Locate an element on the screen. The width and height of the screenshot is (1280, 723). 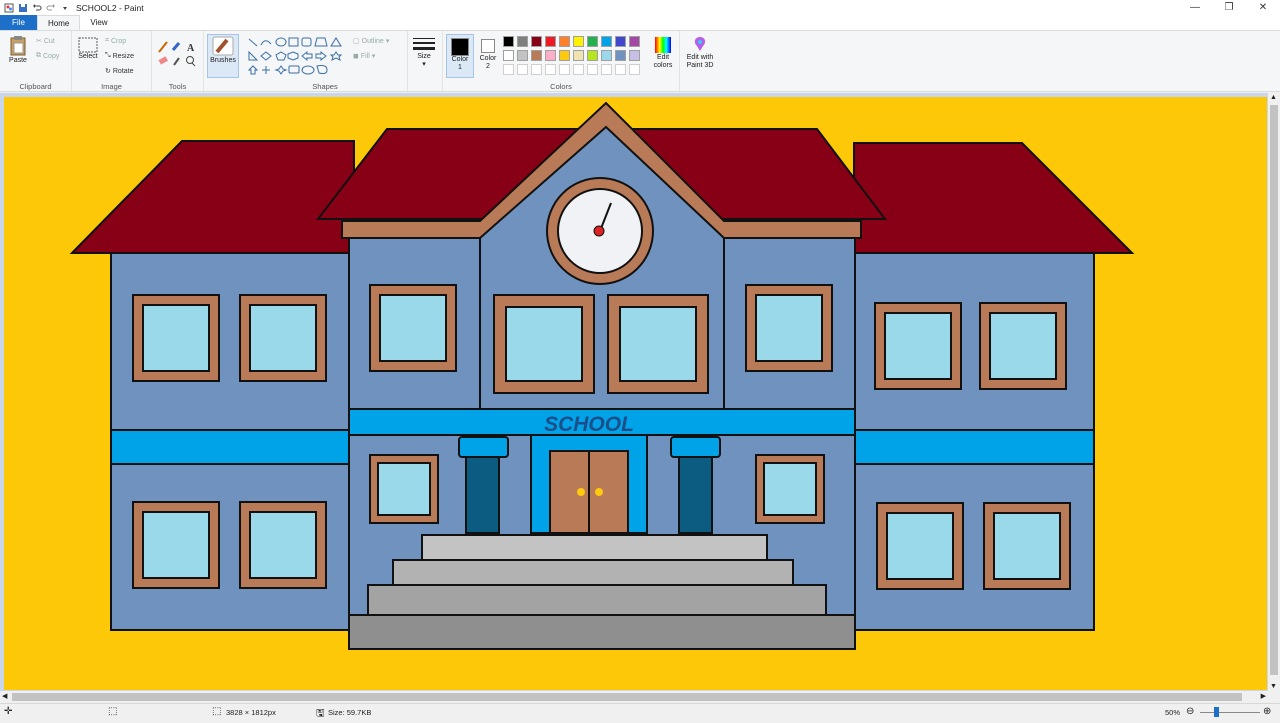
cut-button: ✂ Cut is located at coordinates (45, 41).